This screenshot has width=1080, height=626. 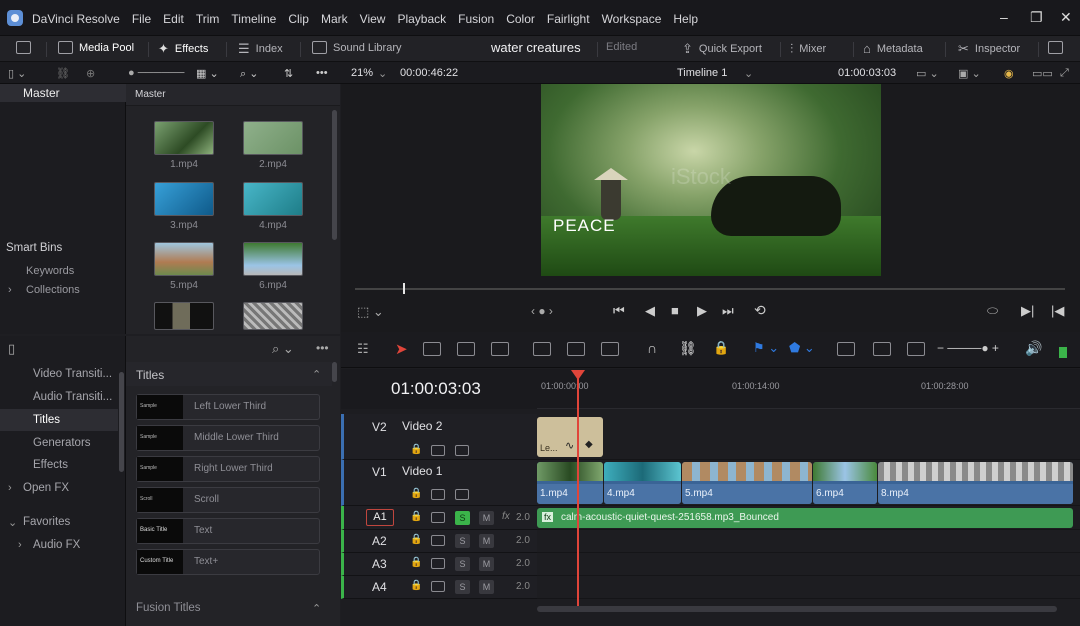 What do you see at coordinates (569, 445) in the screenshot?
I see `curve-icon: ∿` at bounding box center [569, 445].